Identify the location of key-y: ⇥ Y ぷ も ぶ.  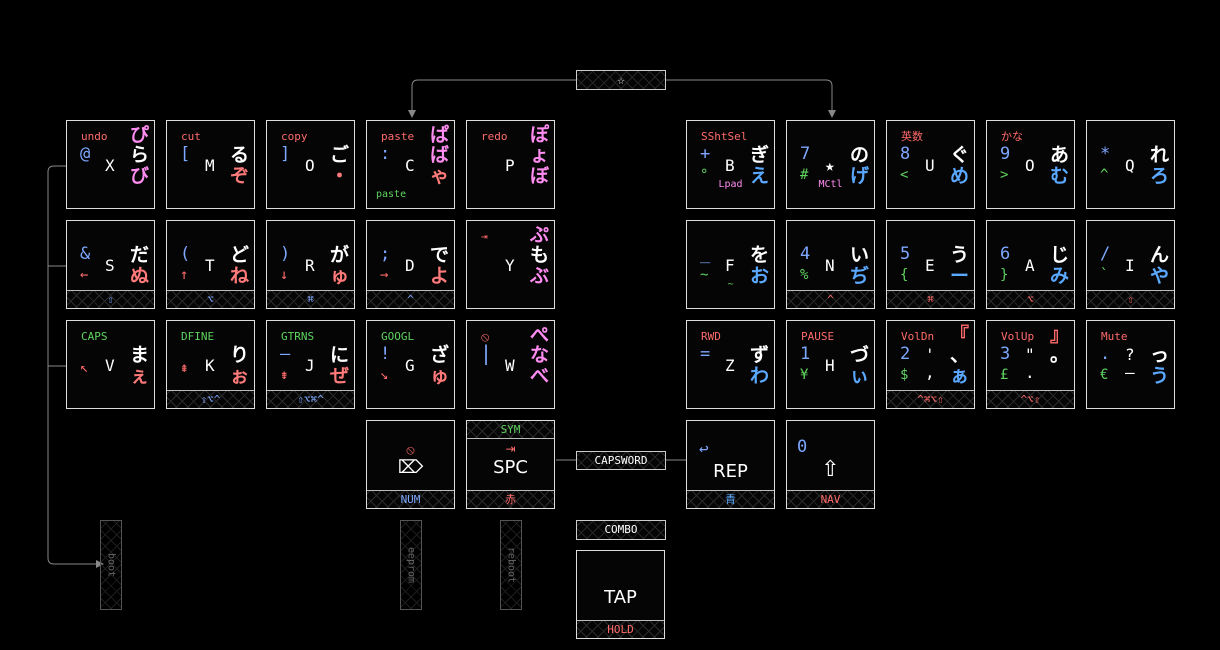
(510, 264).